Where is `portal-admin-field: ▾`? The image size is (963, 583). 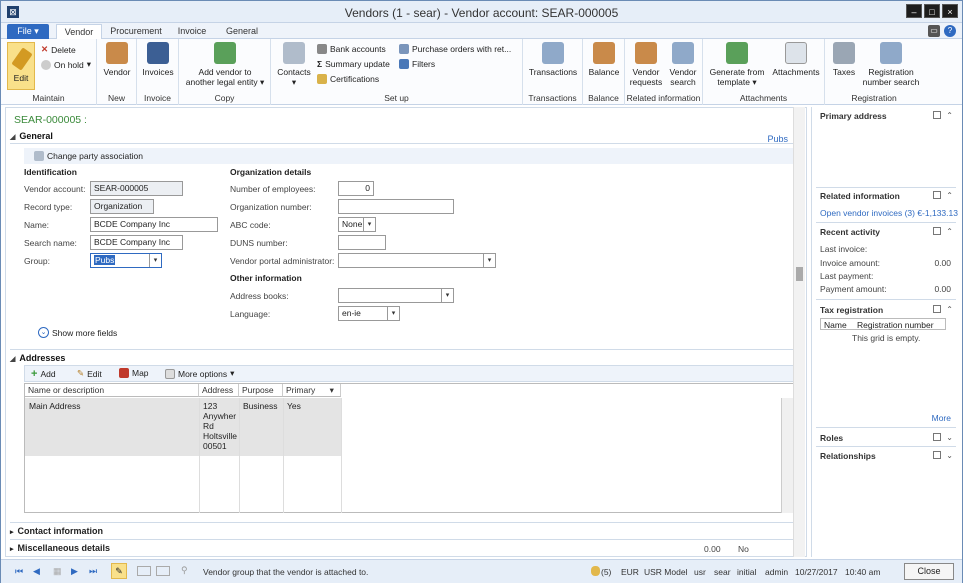
portal-admin-field: ▾ is located at coordinates (417, 260).